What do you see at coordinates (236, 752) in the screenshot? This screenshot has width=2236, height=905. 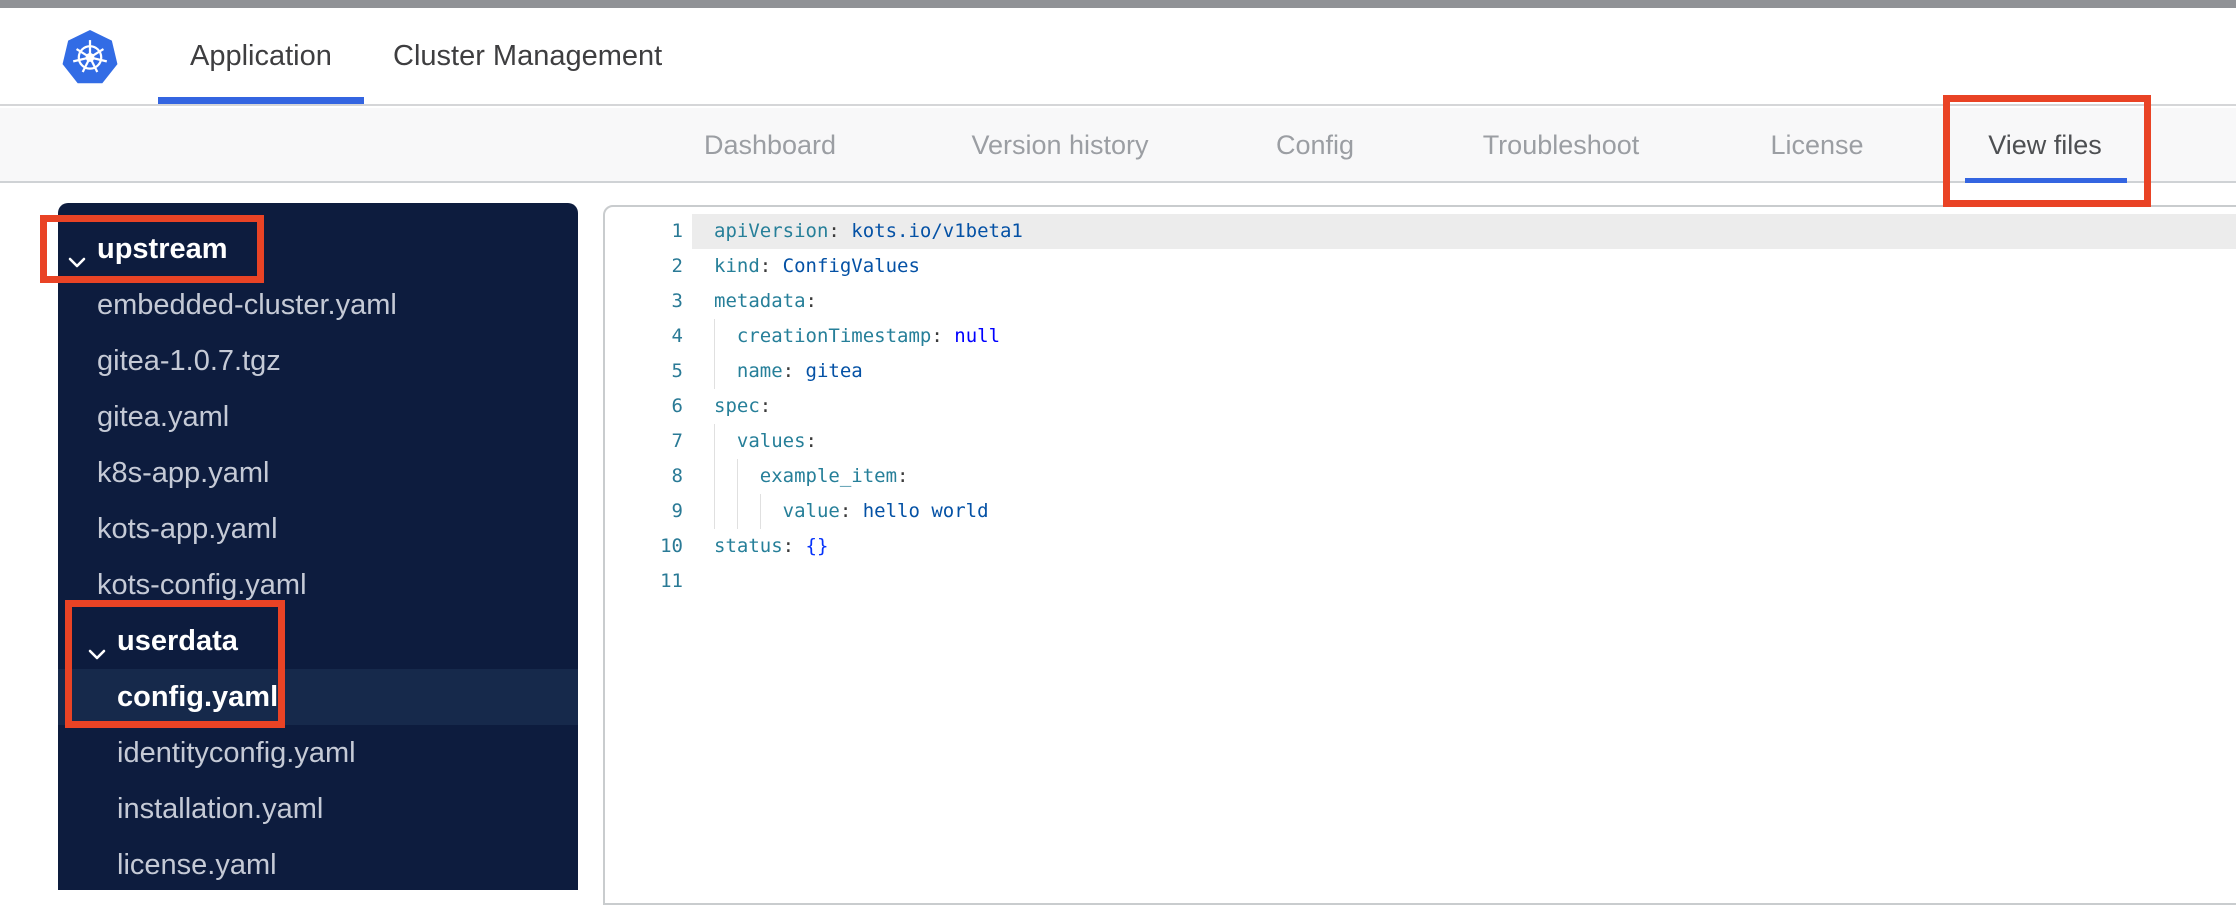 I see `tree-item-label: identityconfig.yaml` at bounding box center [236, 752].